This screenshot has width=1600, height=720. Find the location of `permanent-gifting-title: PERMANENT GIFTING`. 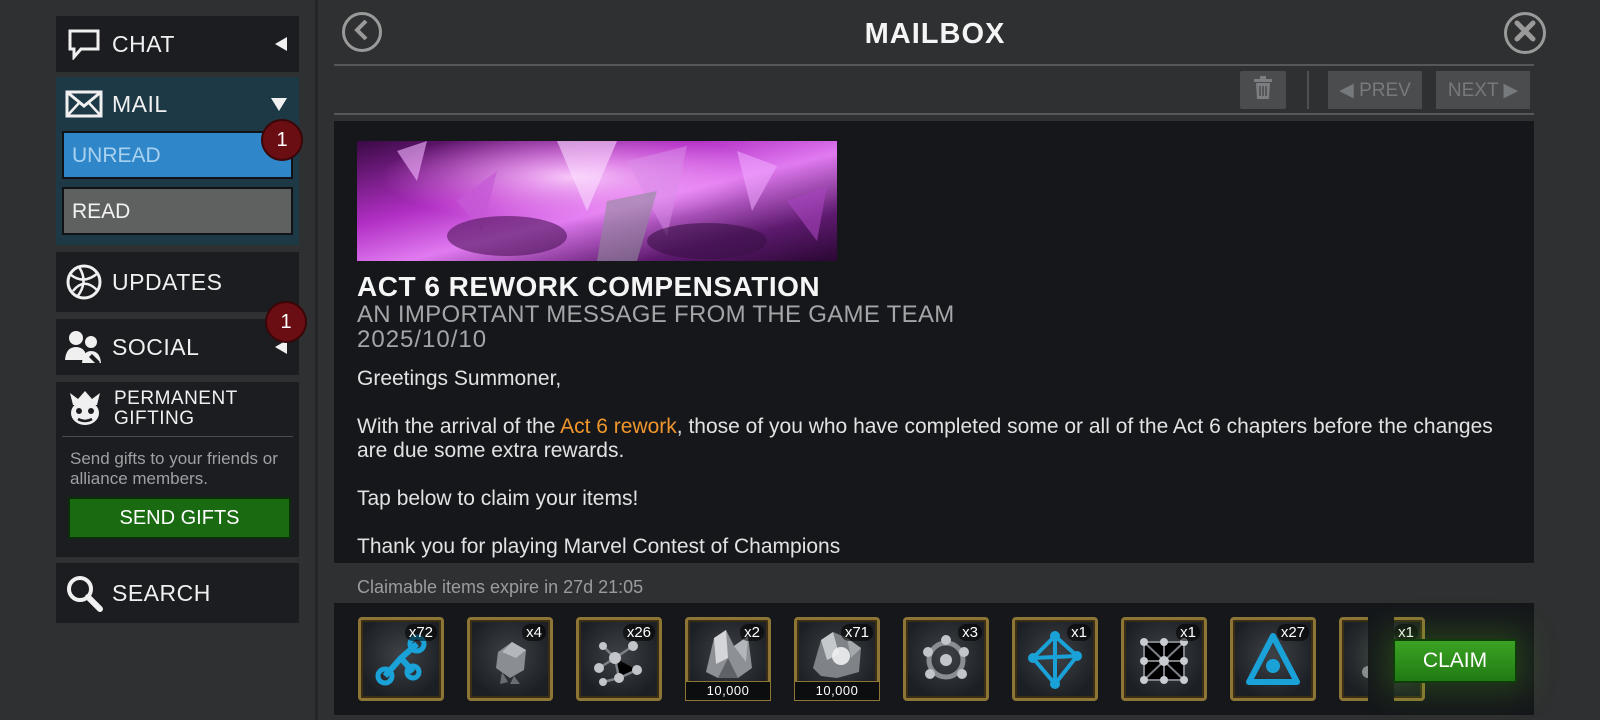

permanent-gifting-title: PERMANENT GIFTING is located at coordinates (176, 408).